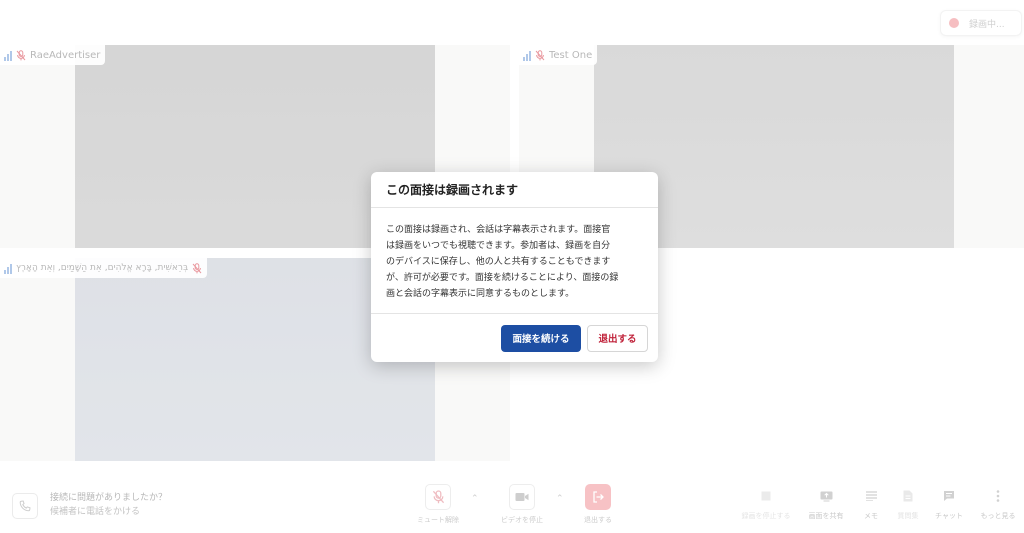 This screenshot has height=533, width=1024. Describe the element at coordinates (452, 190) in the screenshot. I see `dialog-title: この面接は録画されます` at that location.